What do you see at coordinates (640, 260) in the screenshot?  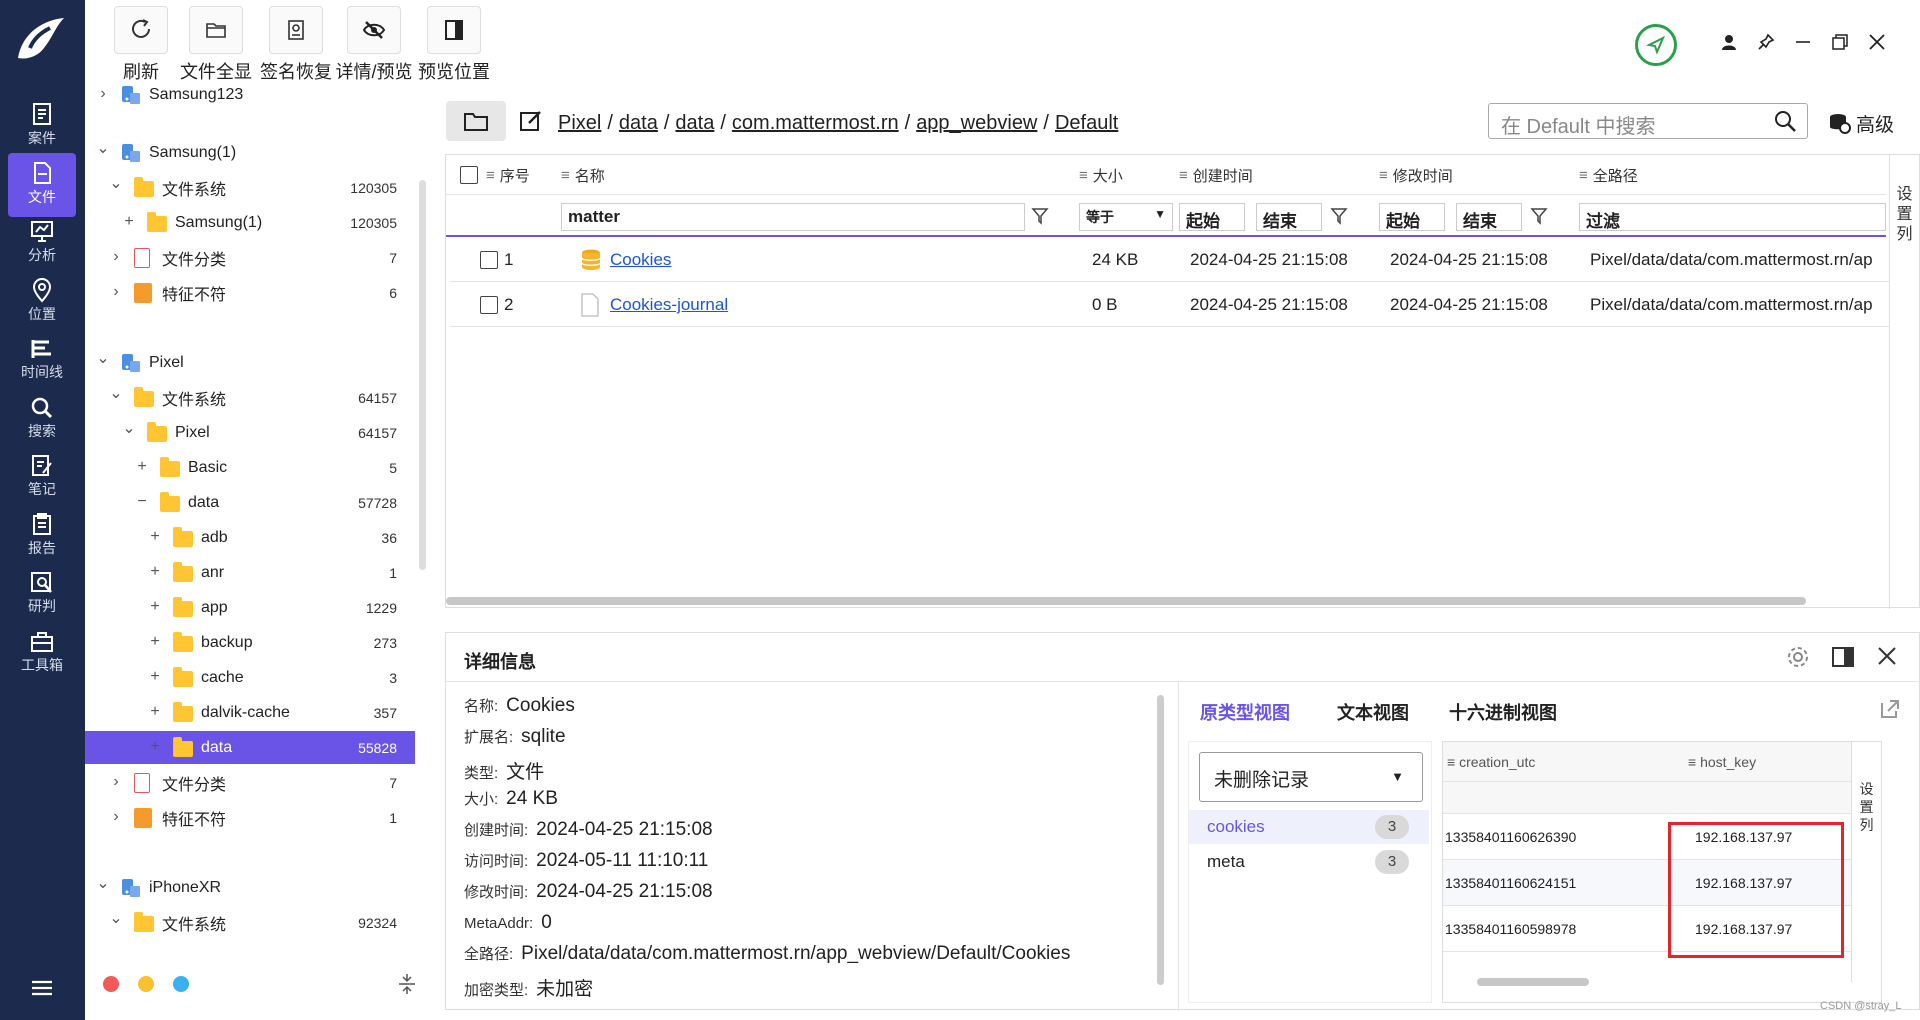 I see `file-name-link: Cookies` at bounding box center [640, 260].